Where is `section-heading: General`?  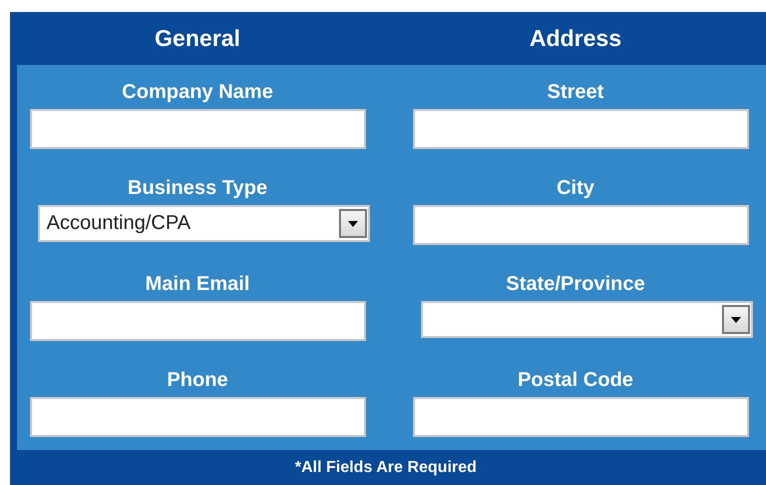
section-heading: General is located at coordinates (197, 38).